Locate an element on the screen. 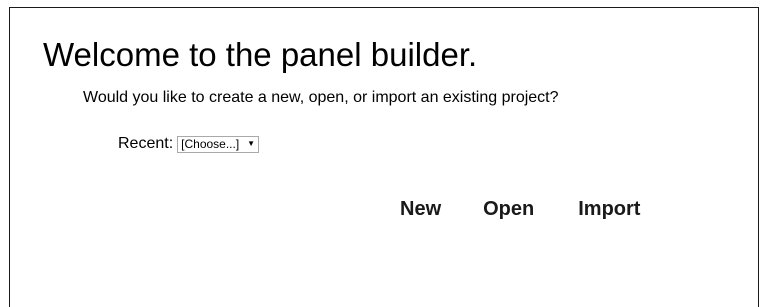  recent-select-value: [Choose...] is located at coordinates (210, 144).